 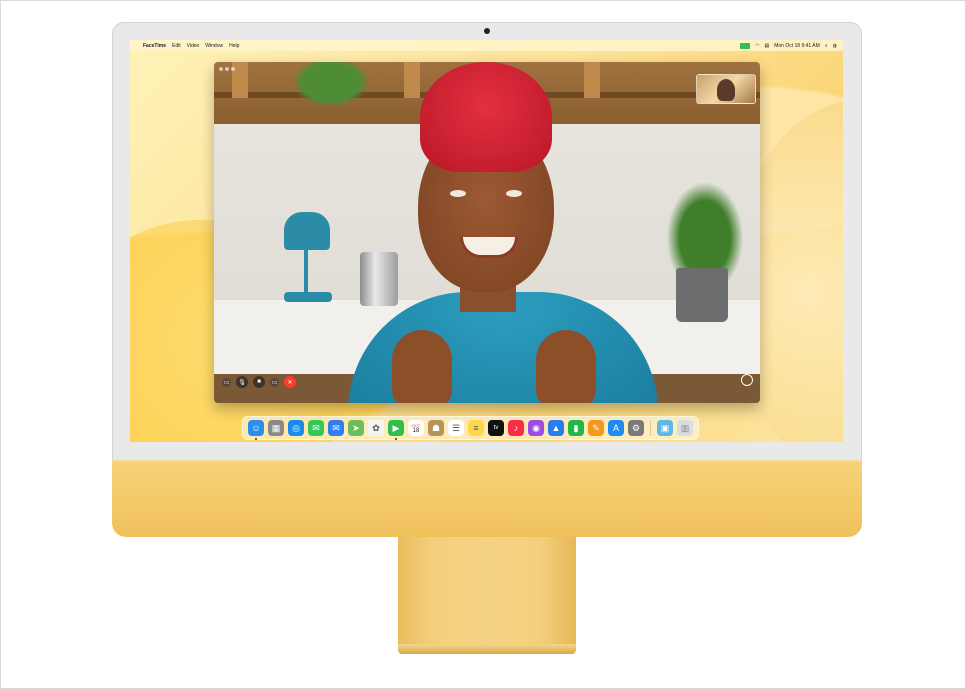 I want to click on window-controls, so click(x=228, y=69).